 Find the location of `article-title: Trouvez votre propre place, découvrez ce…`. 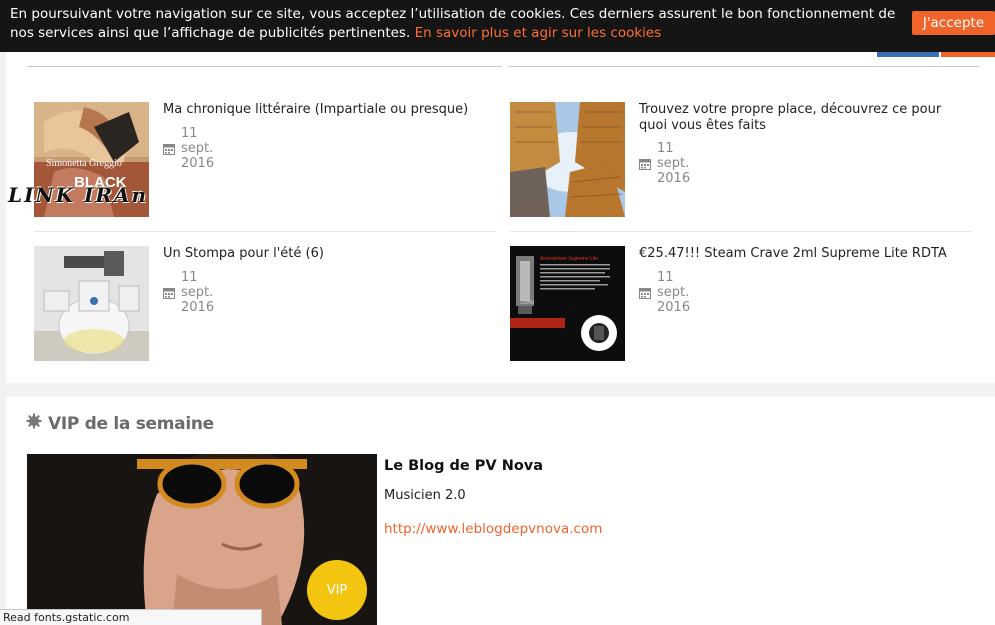

article-title: Trouvez votre propre place, découvrez ce… is located at coordinates (804, 118).